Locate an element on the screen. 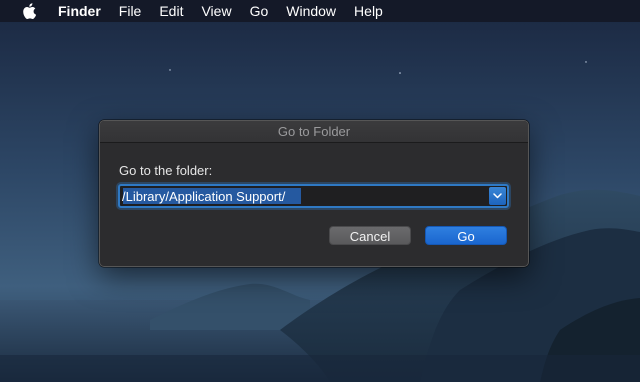  menu-go: Go is located at coordinates (259, 11).